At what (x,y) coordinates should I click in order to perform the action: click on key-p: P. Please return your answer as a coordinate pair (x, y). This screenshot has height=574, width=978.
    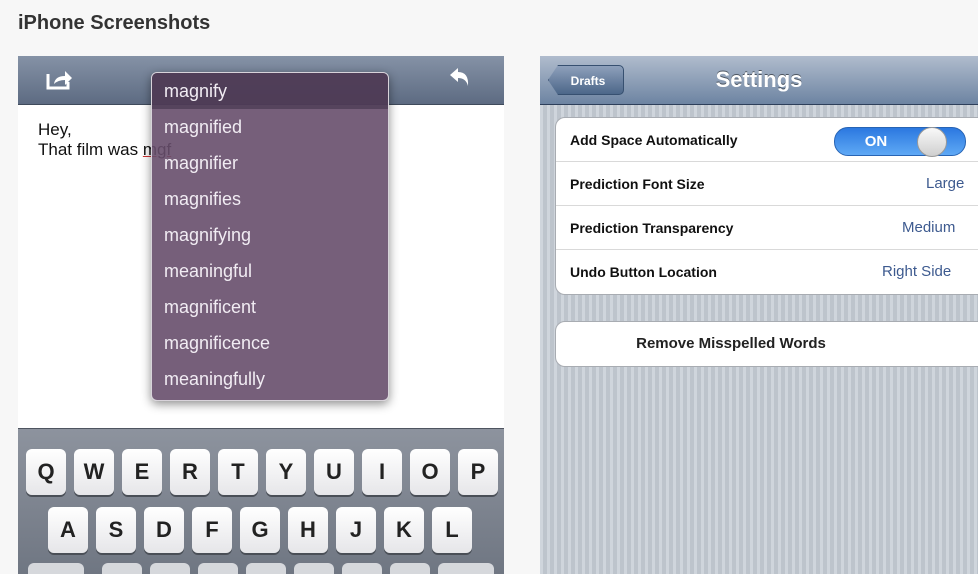
    Looking at the image, I should click on (478, 472).